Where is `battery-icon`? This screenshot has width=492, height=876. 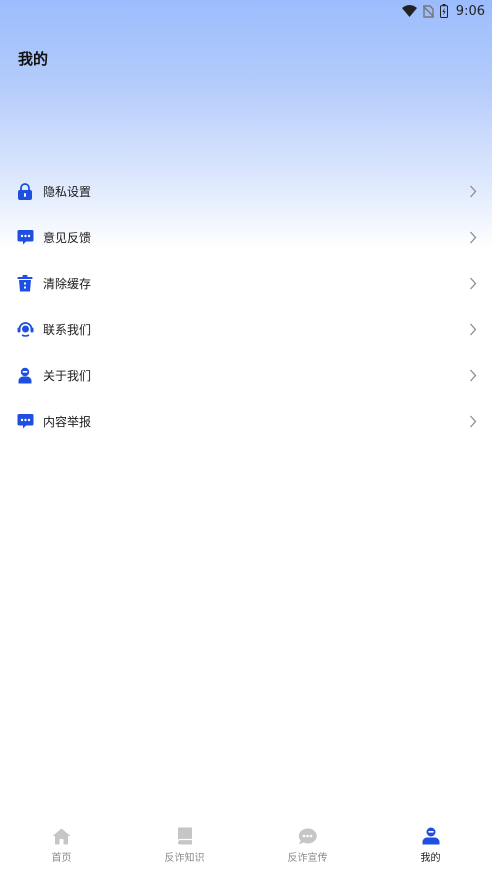
battery-icon is located at coordinates (443, 11).